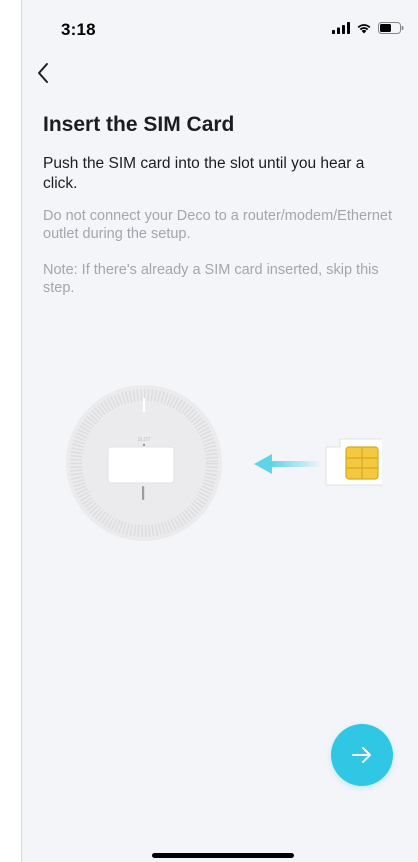 This screenshot has width=418, height=862. What do you see at coordinates (341, 28) in the screenshot?
I see `cellular-signal-icon` at bounding box center [341, 28].